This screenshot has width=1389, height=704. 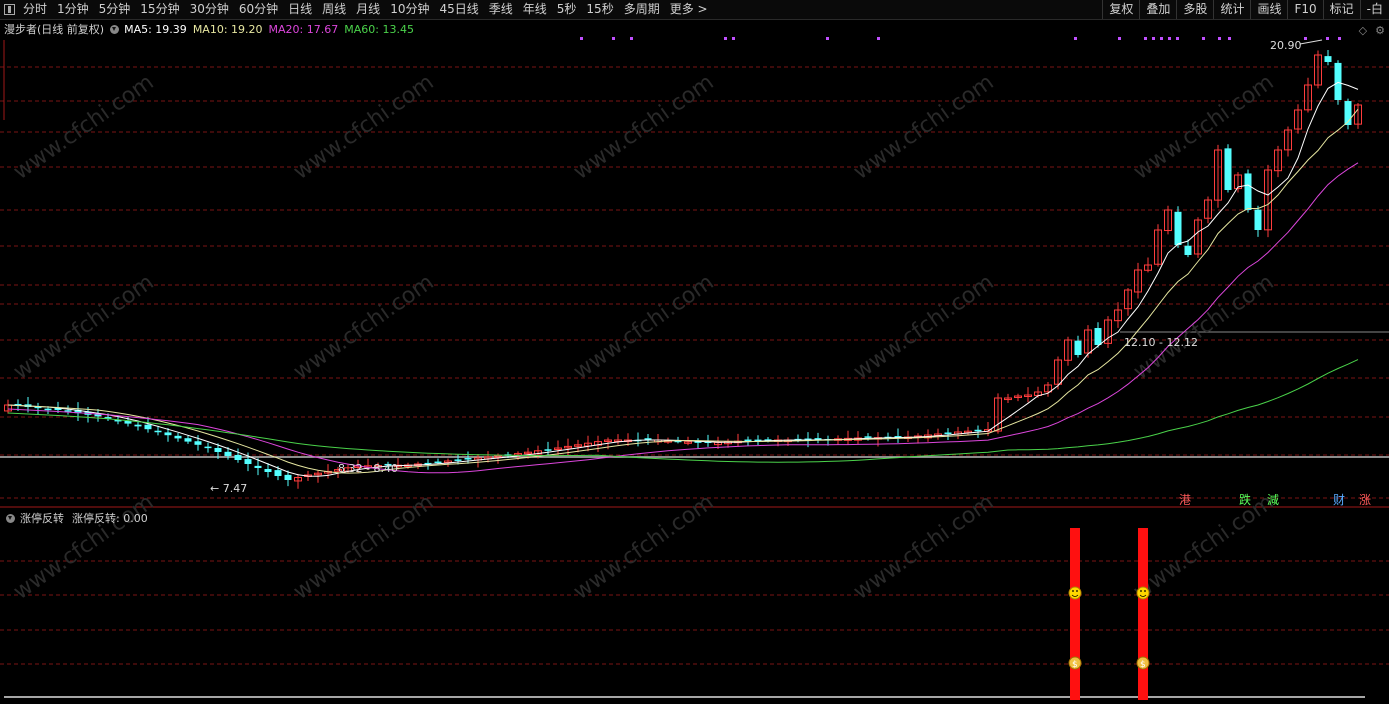 What do you see at coordinates (1363, 30) in the screenshot?
I see `diamond-icon: ◇` at bounding box center [1363, 30].